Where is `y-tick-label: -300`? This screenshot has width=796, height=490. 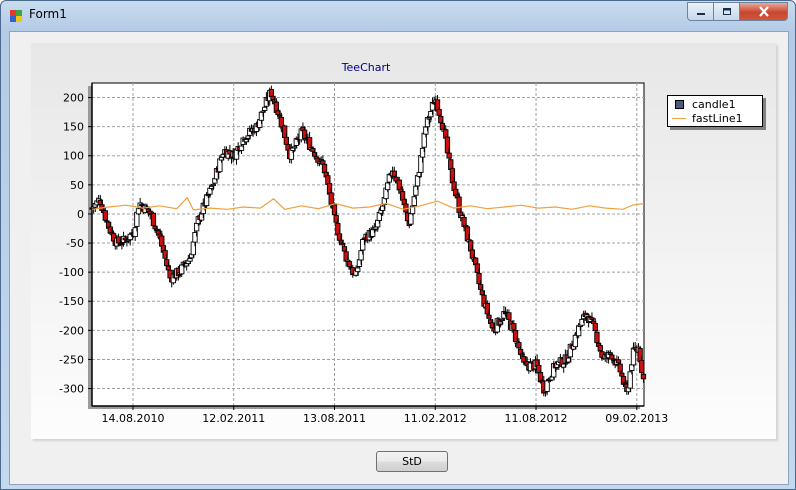
y-tick-label: -300 is located at coordinates (71, 389).